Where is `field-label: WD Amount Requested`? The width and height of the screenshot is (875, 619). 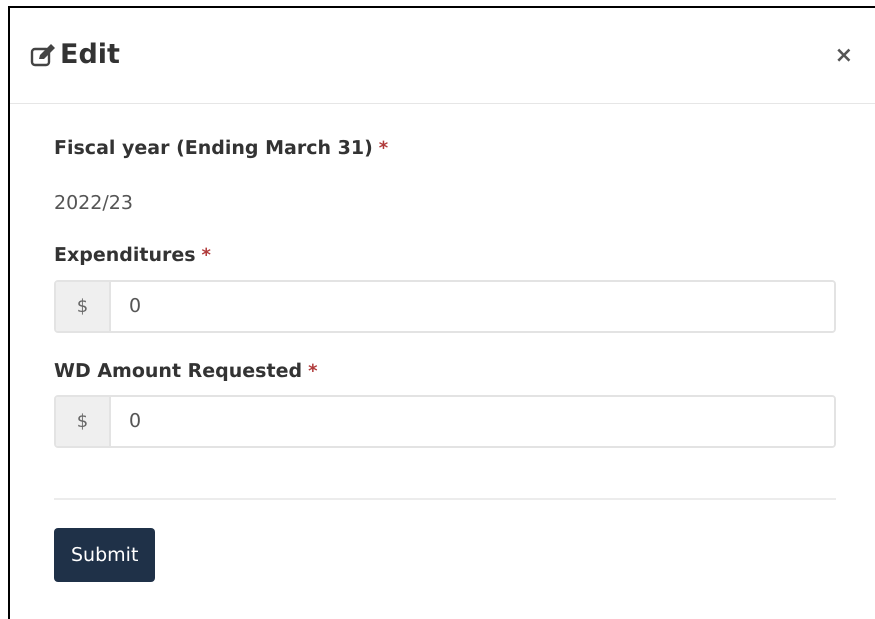
field-label: WD Amount Requested is located at coordinates (178, 371).